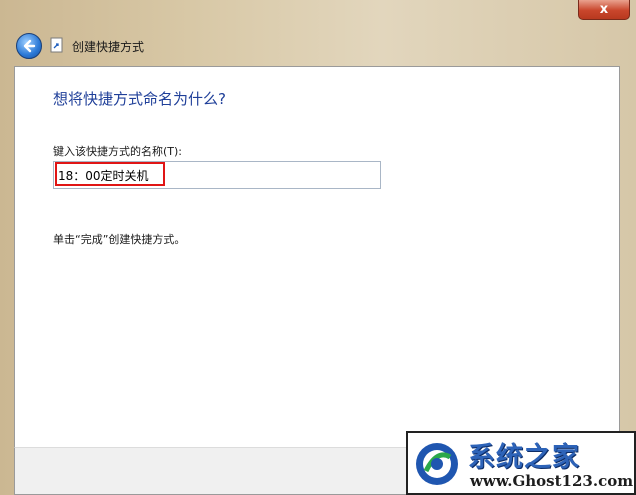 This screenshot has width=636, height=495. I want to click on back-arrow-icon, so click(29, 46).